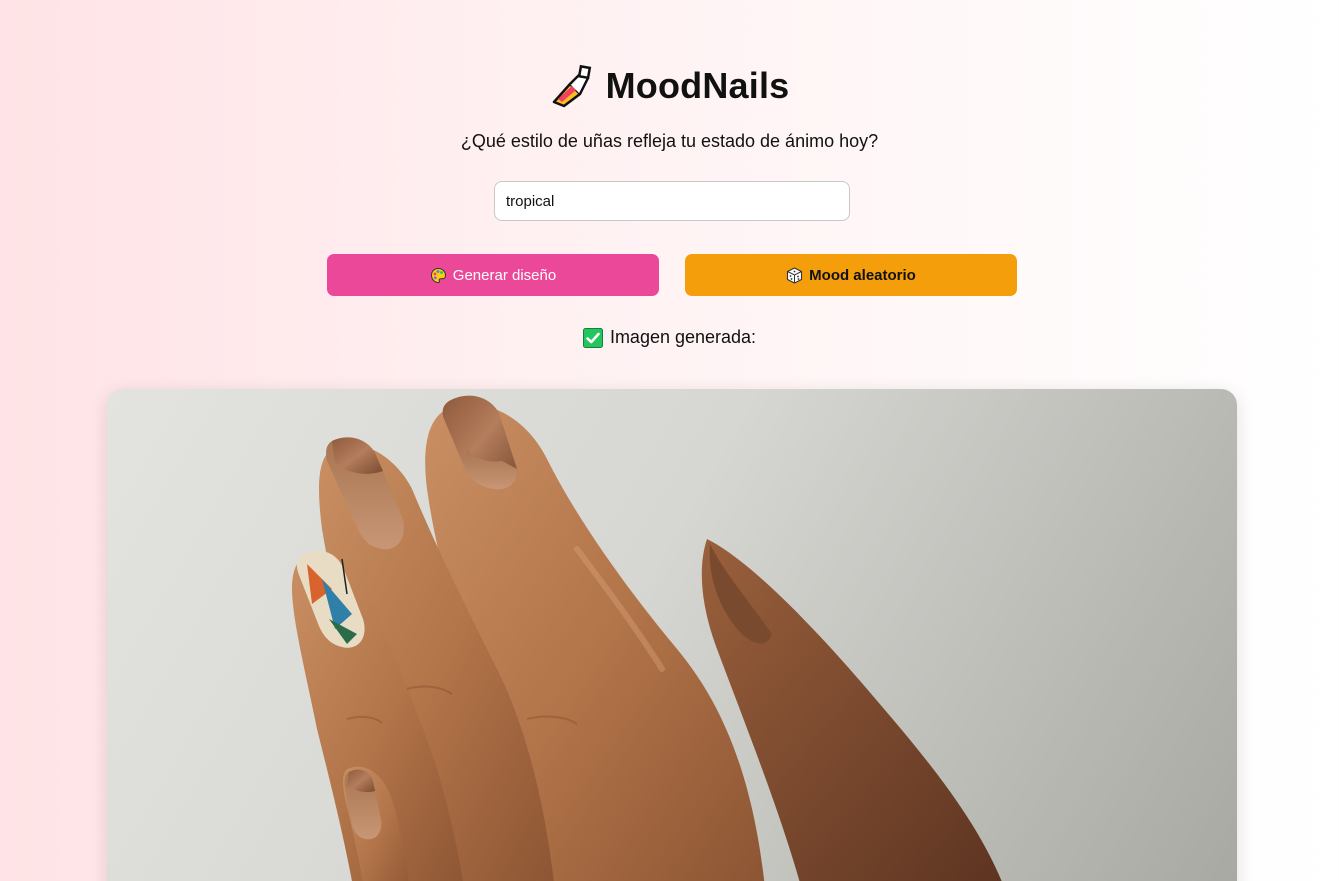 Image resolution: width=1339 pixels, height=881 pixels. I want to click on generation-status: Imagen generada:, so click(669, 337).